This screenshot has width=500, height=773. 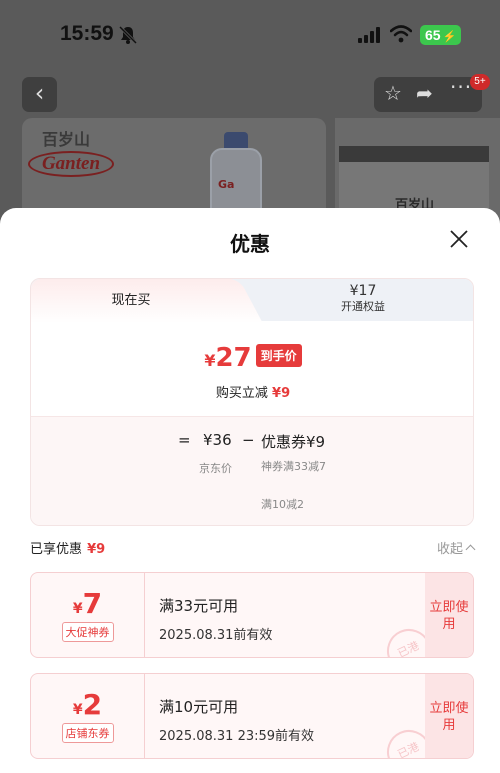 I want to click on brand-logo: 百岁山 Ganten, so click(x=73, y=151).